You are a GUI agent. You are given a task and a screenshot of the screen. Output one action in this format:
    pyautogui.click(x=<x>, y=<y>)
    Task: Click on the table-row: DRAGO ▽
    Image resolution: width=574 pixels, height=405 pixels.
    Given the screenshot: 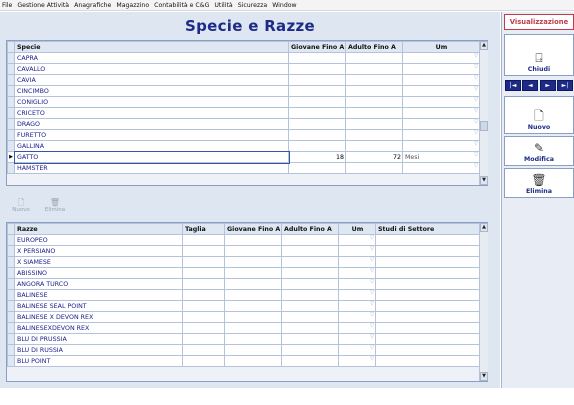 What is the action you would take?
    pyautogui.click(x=243, y=124)
    